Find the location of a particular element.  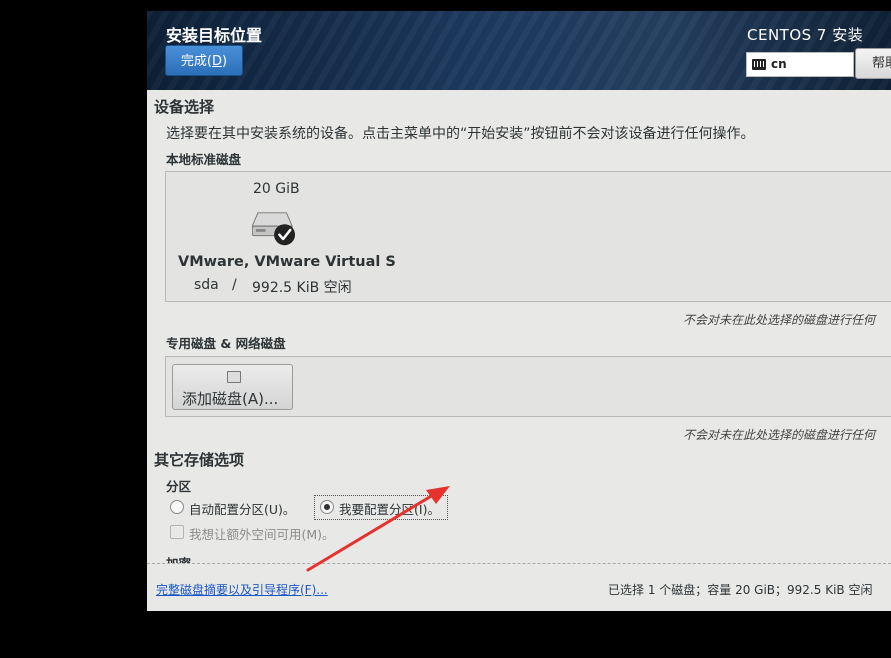

other-storage-heading: 其它存储选项 is located at coordinates (199, 460).